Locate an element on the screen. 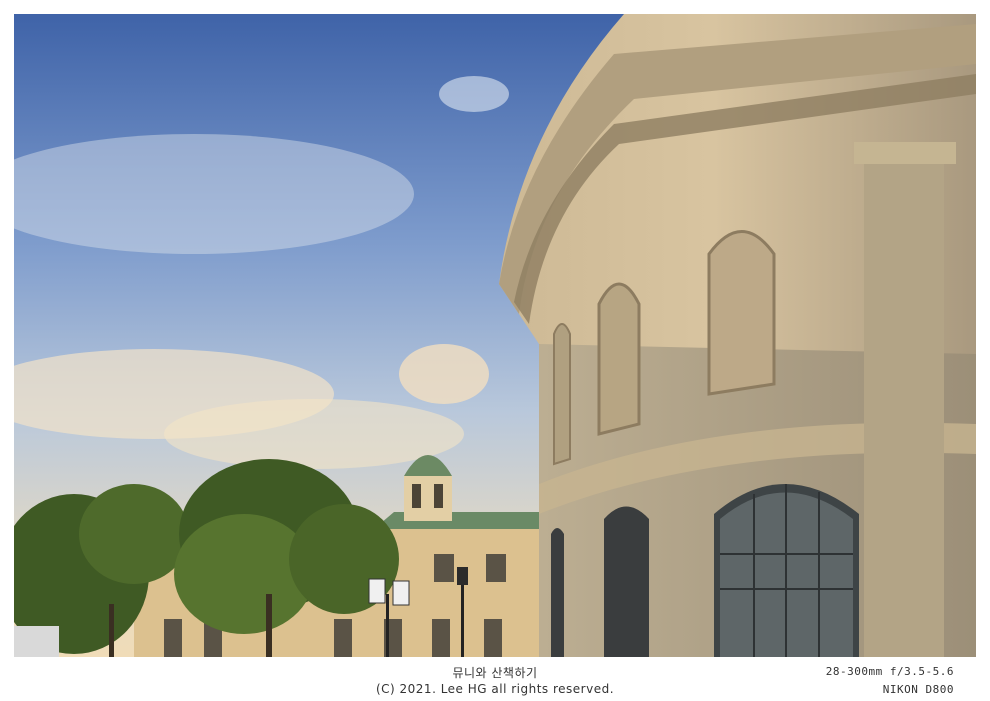 This screenshot has width=990, height=701. parked-car is located at coordinates (36, 641).